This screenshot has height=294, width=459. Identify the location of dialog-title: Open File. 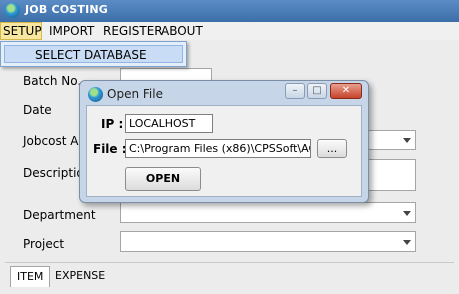
(135, 94).